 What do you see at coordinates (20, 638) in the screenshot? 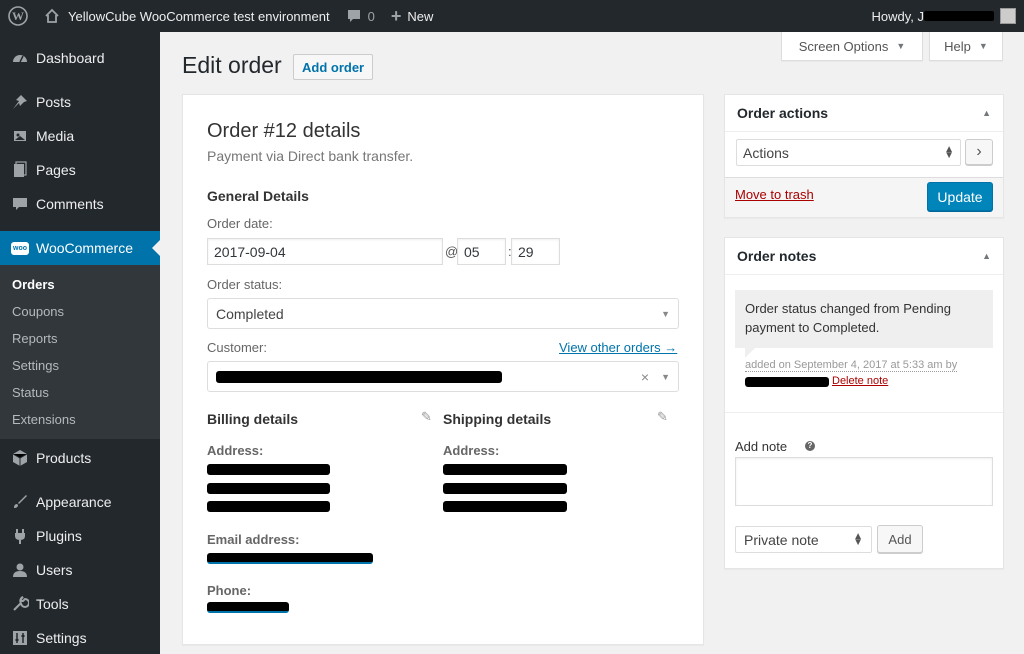
I see `settings-sliders-icon` at bounding box center [20, 638].